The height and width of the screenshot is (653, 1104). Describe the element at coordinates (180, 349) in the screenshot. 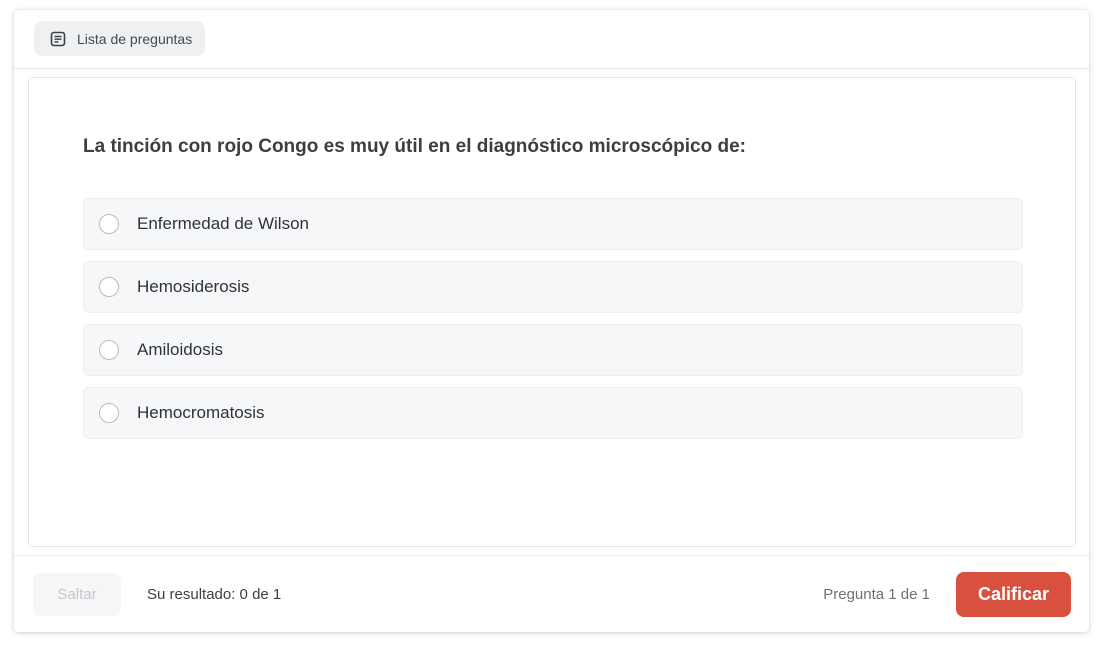

I see `answer-option-label: Amiloidosis` at that location.